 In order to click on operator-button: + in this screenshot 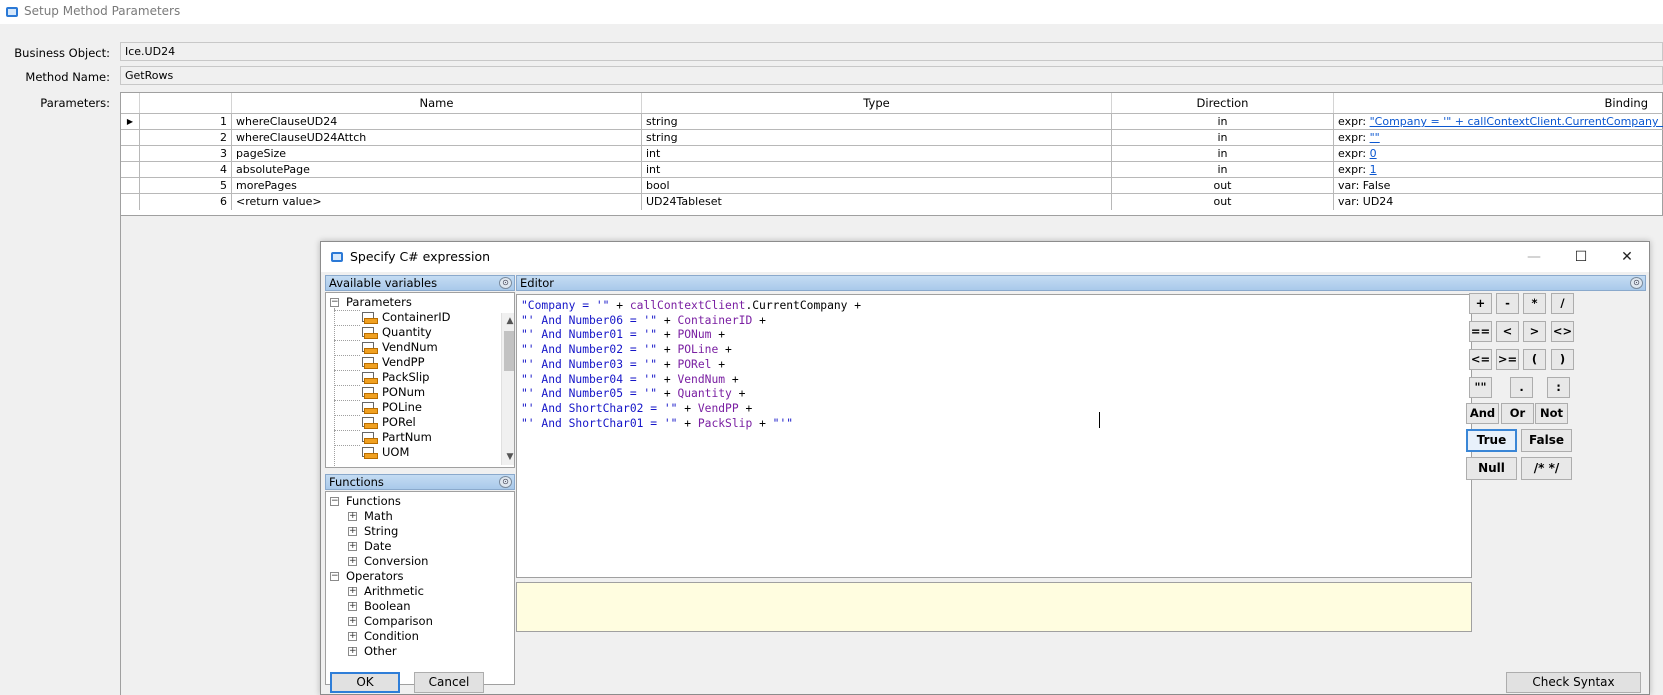, I will do `click(1480, 303)`.